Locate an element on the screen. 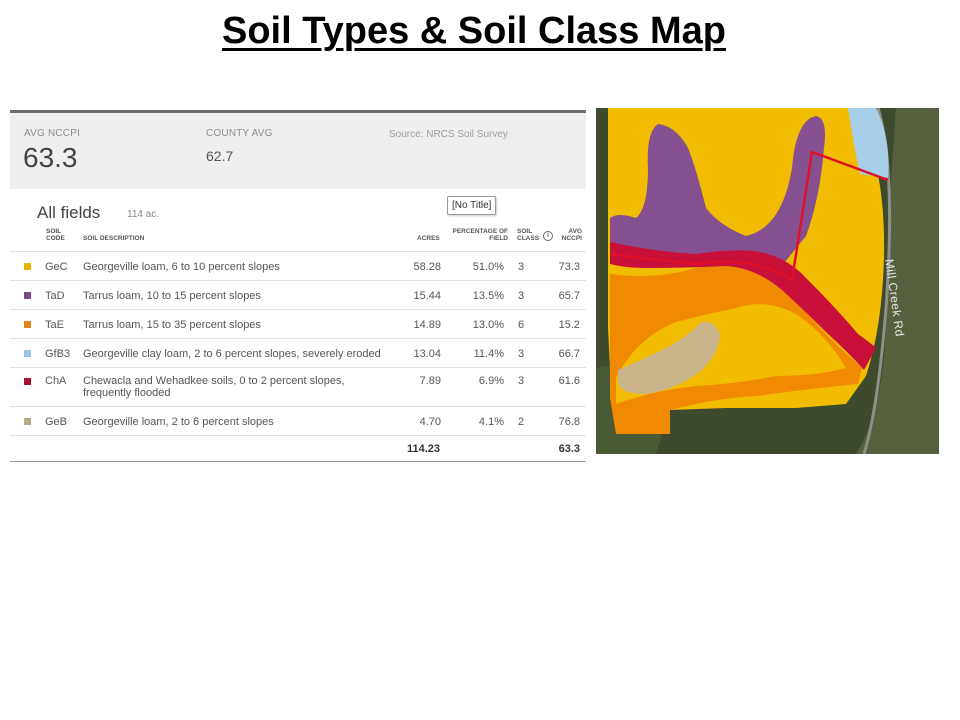 This screenshot has height=720, width=960. header-percentage: PERCENTAGE OF FIELD is located at coordinates (480, 235).